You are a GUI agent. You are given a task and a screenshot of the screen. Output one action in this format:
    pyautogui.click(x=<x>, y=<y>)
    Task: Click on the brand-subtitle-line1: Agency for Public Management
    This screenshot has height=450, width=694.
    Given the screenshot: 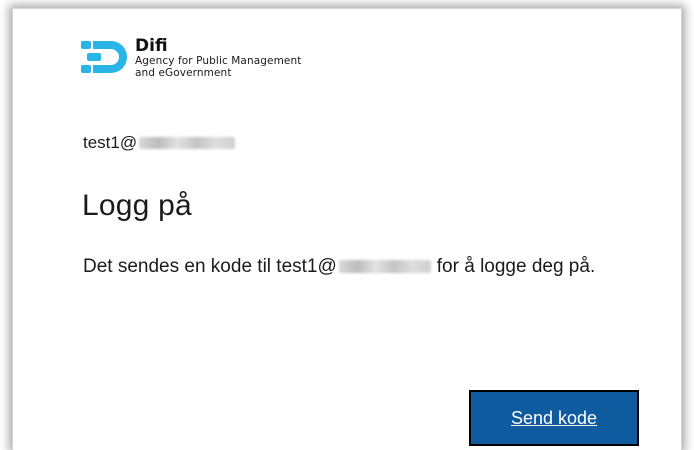 What is the action you would take?
    pyautogui.click(x=218, y=61)
    